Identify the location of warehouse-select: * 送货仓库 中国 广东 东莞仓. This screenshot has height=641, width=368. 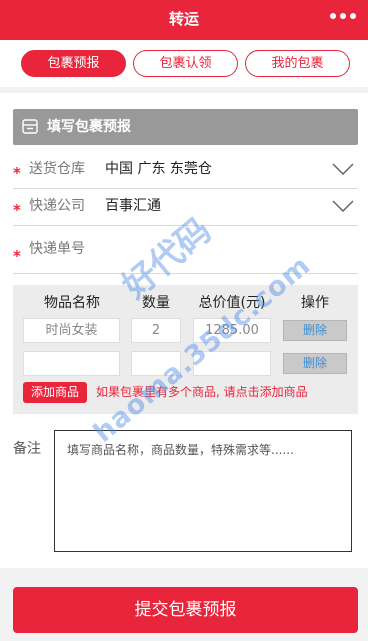
(185, 170).